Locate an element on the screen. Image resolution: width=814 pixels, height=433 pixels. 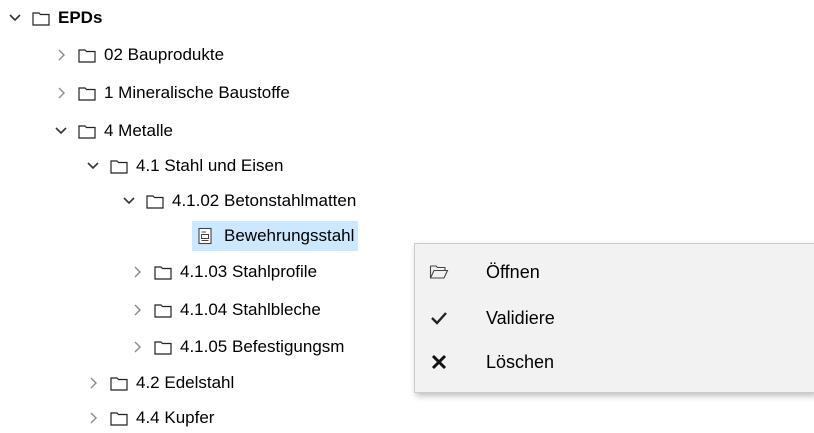
menu-item-label: Öffnen is located at coordinates (513, 271).